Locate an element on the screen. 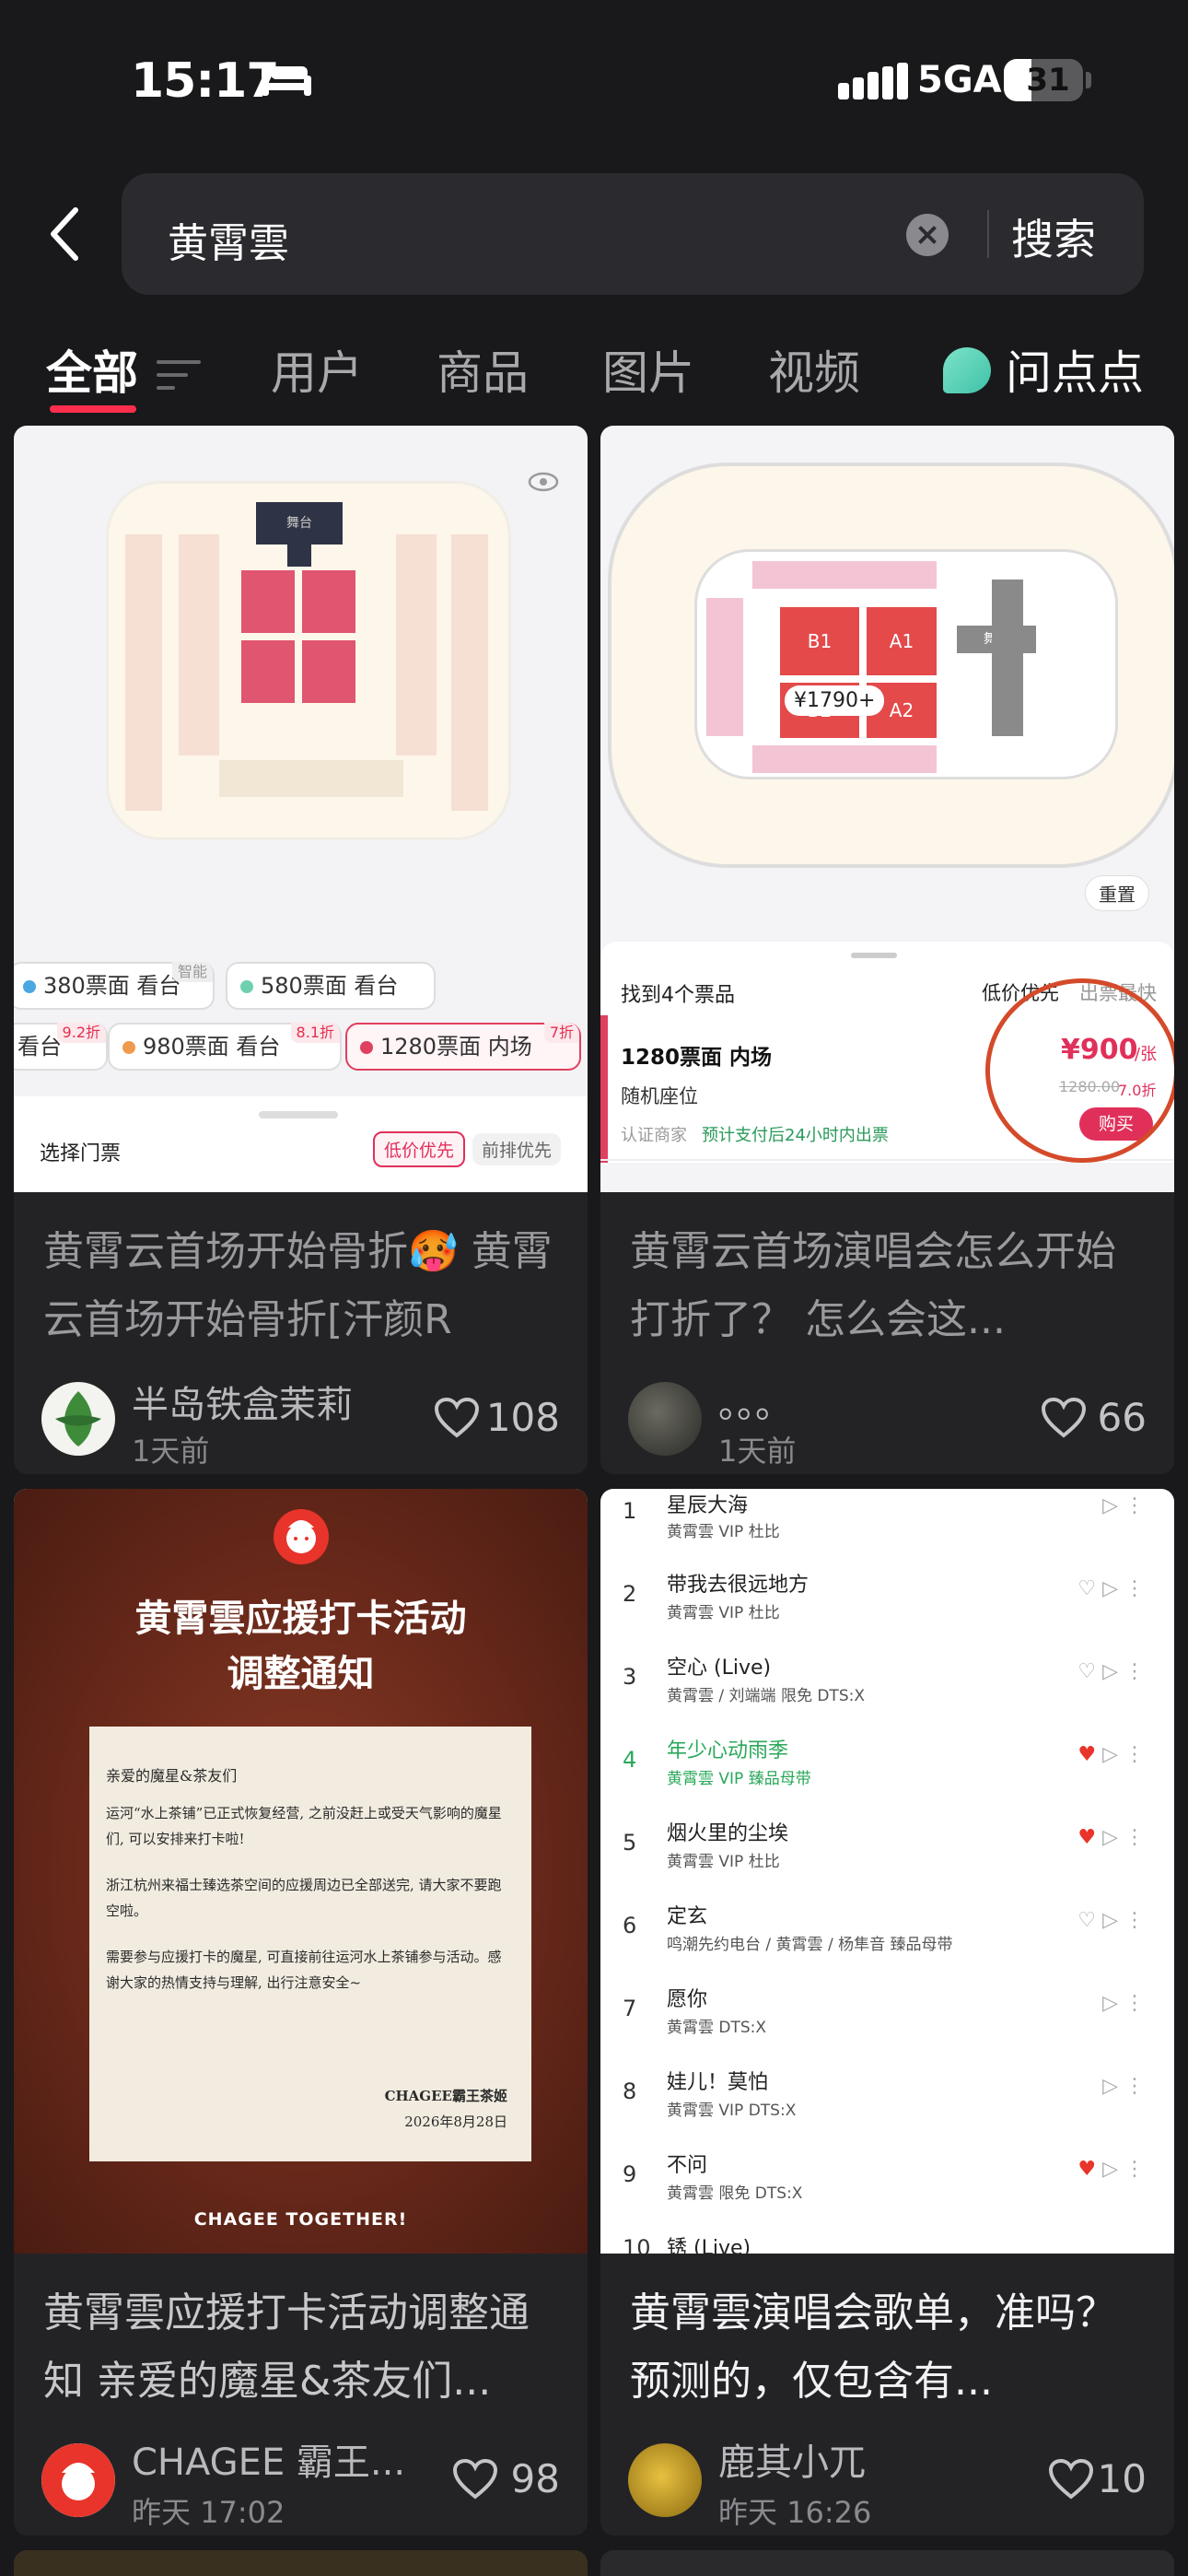  runway is located at coordinates (299, 555).